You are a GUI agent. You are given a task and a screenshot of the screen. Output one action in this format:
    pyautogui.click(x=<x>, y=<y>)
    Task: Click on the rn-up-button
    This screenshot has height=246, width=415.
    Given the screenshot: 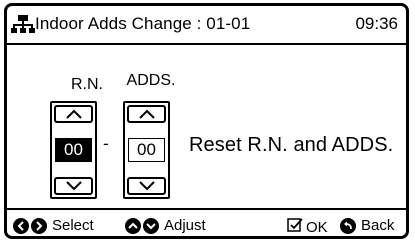 What is the action you would take?
    pyautogui.click(x=73, y=114)
    